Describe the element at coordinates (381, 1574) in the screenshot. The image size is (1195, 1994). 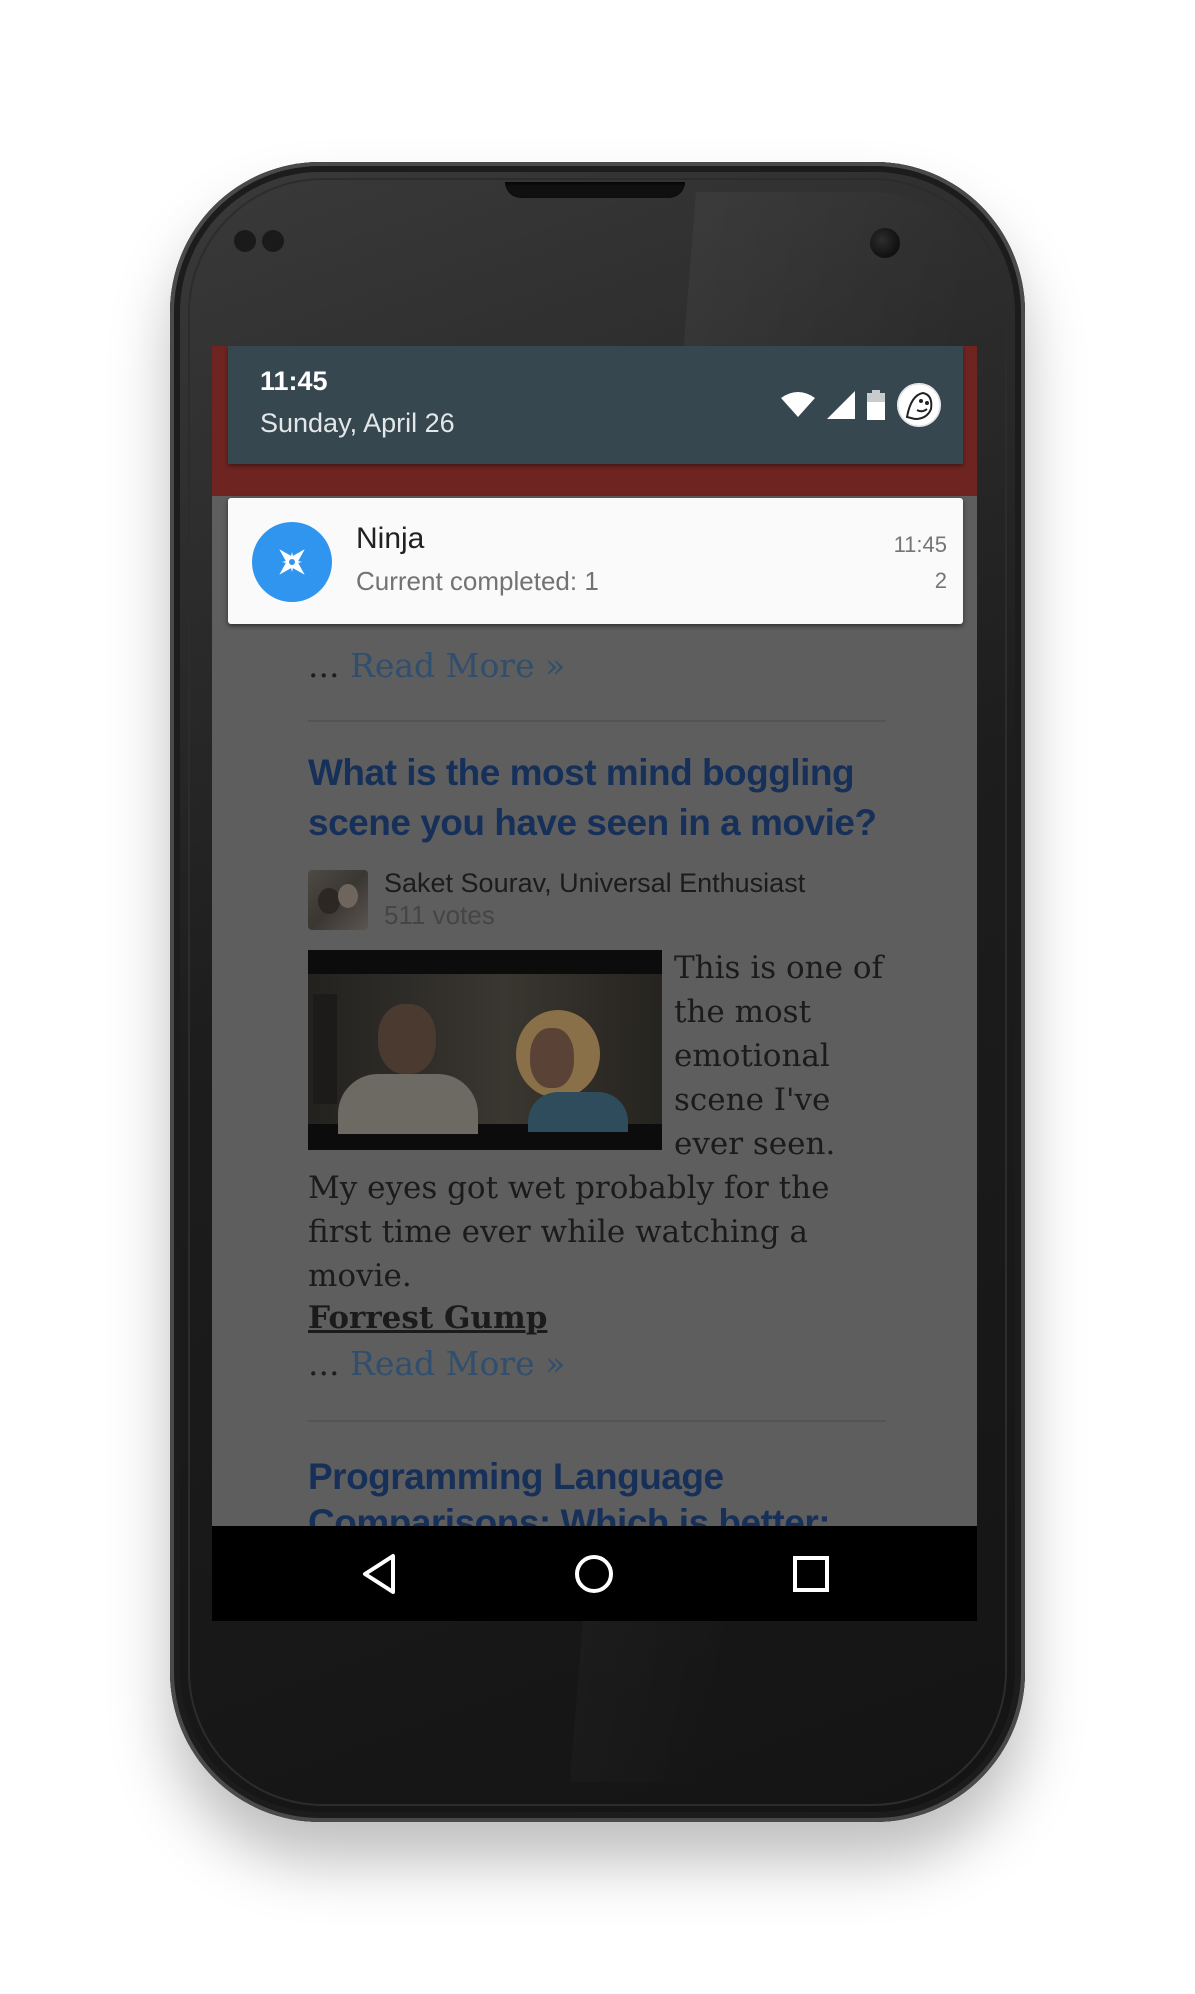
I see `back-triangle-icon` at that location.